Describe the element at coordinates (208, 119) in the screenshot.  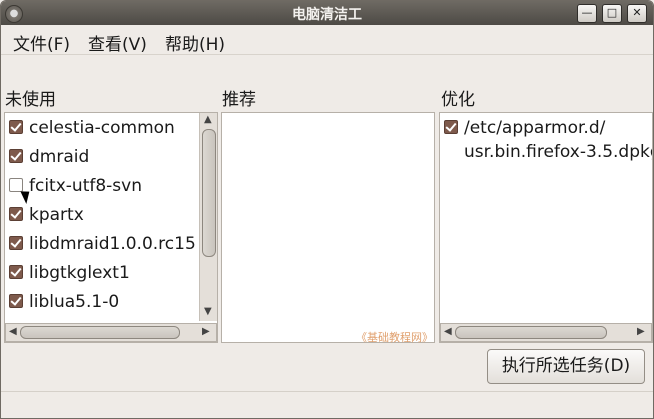
I see `scroll-up-icon: ▲` at that location.